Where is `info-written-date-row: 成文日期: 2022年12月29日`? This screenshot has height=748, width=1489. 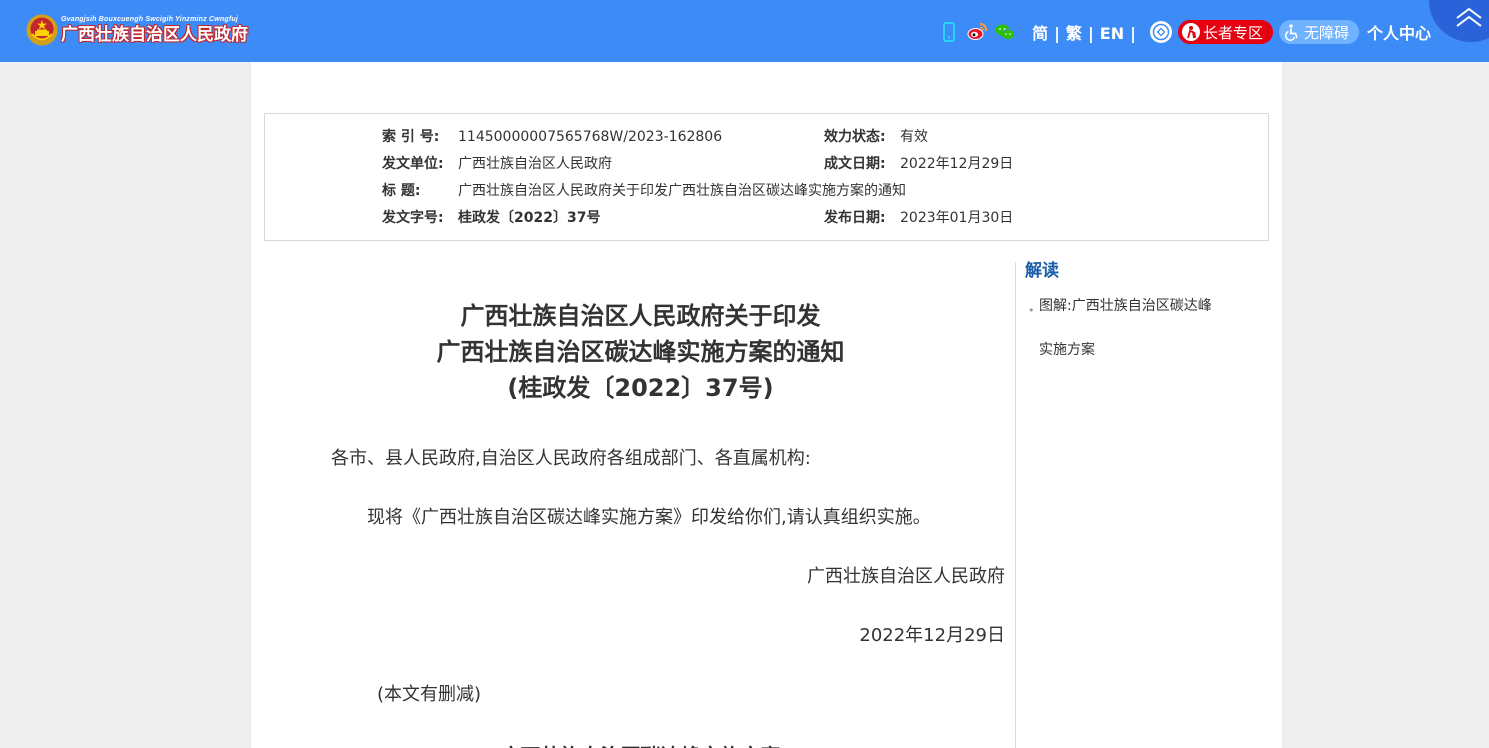 info-written-date-row: 成文日期: 2022年12月29日 is located at coordinates (918, 164).